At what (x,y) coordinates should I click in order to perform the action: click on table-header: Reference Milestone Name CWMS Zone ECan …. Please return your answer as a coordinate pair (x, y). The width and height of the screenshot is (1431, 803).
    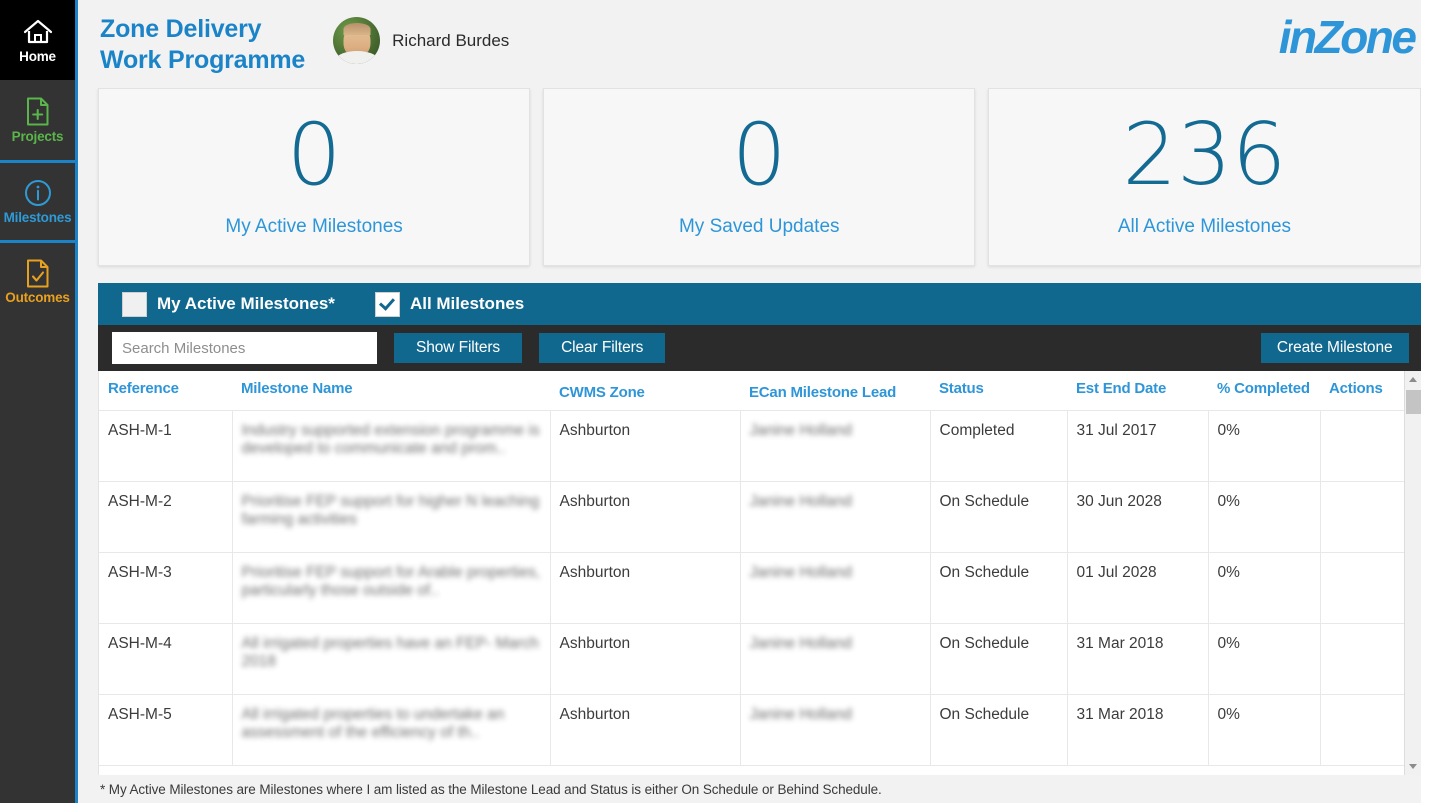
    Looking at the image, I should click on (759, 391).